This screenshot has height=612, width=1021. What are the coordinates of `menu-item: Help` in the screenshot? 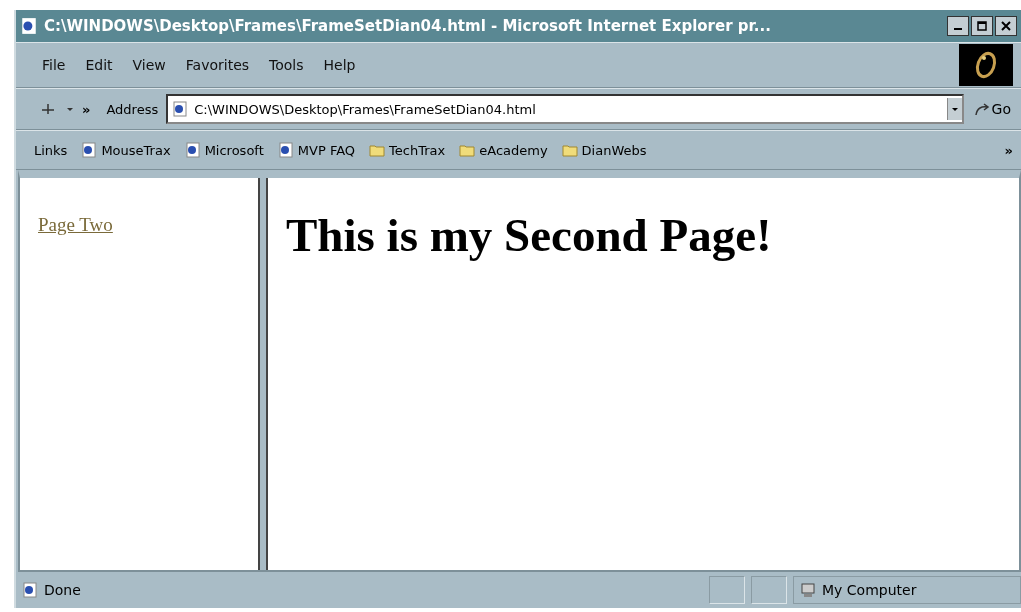 It's located at (339, 65).